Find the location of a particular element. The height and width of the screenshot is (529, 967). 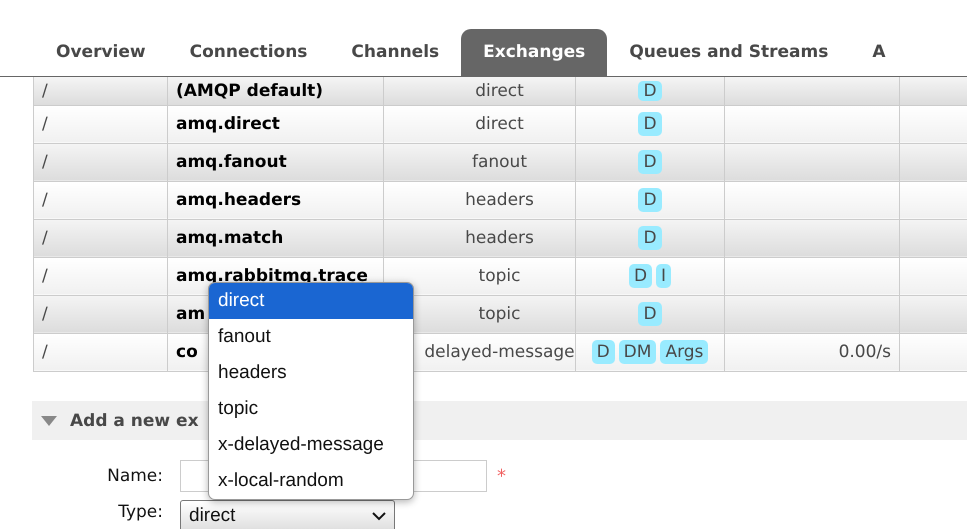

nav-tab: Overview is located at coordinates (101, 52).